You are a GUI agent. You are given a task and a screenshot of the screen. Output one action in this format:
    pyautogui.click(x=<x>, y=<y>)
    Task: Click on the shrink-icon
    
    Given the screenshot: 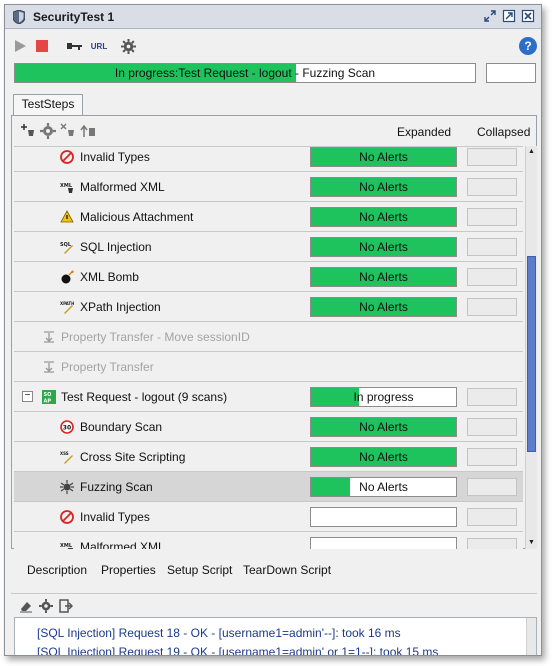 What is the action you would take?
    pyautogui.click(x=490, y=16)
    